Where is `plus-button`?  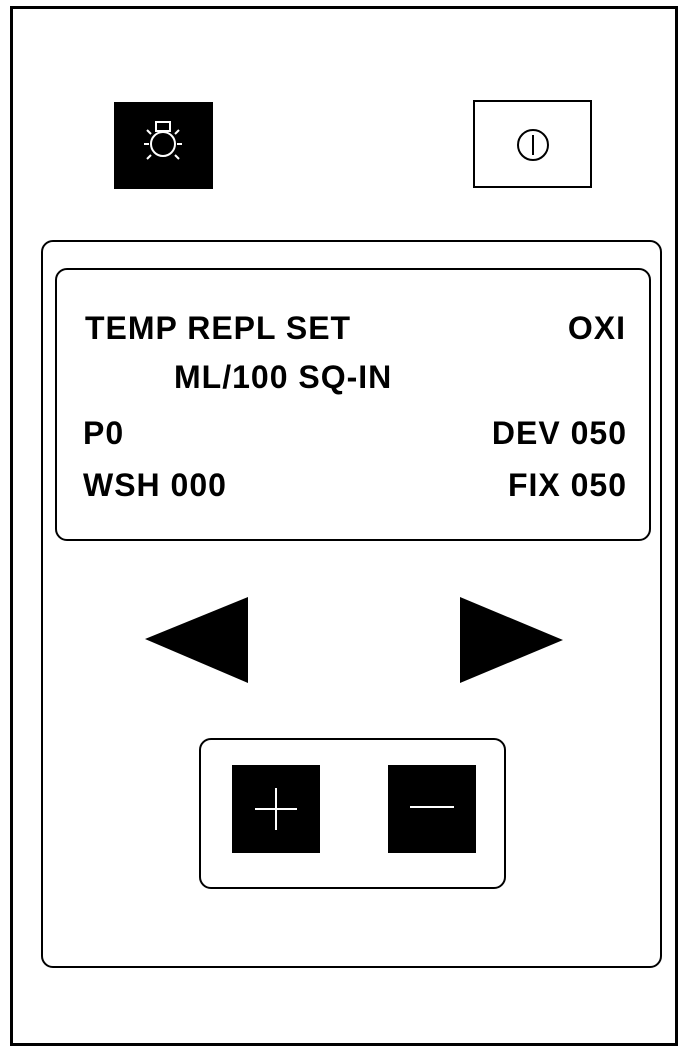
plus-button is located at coordinates (276, 809).